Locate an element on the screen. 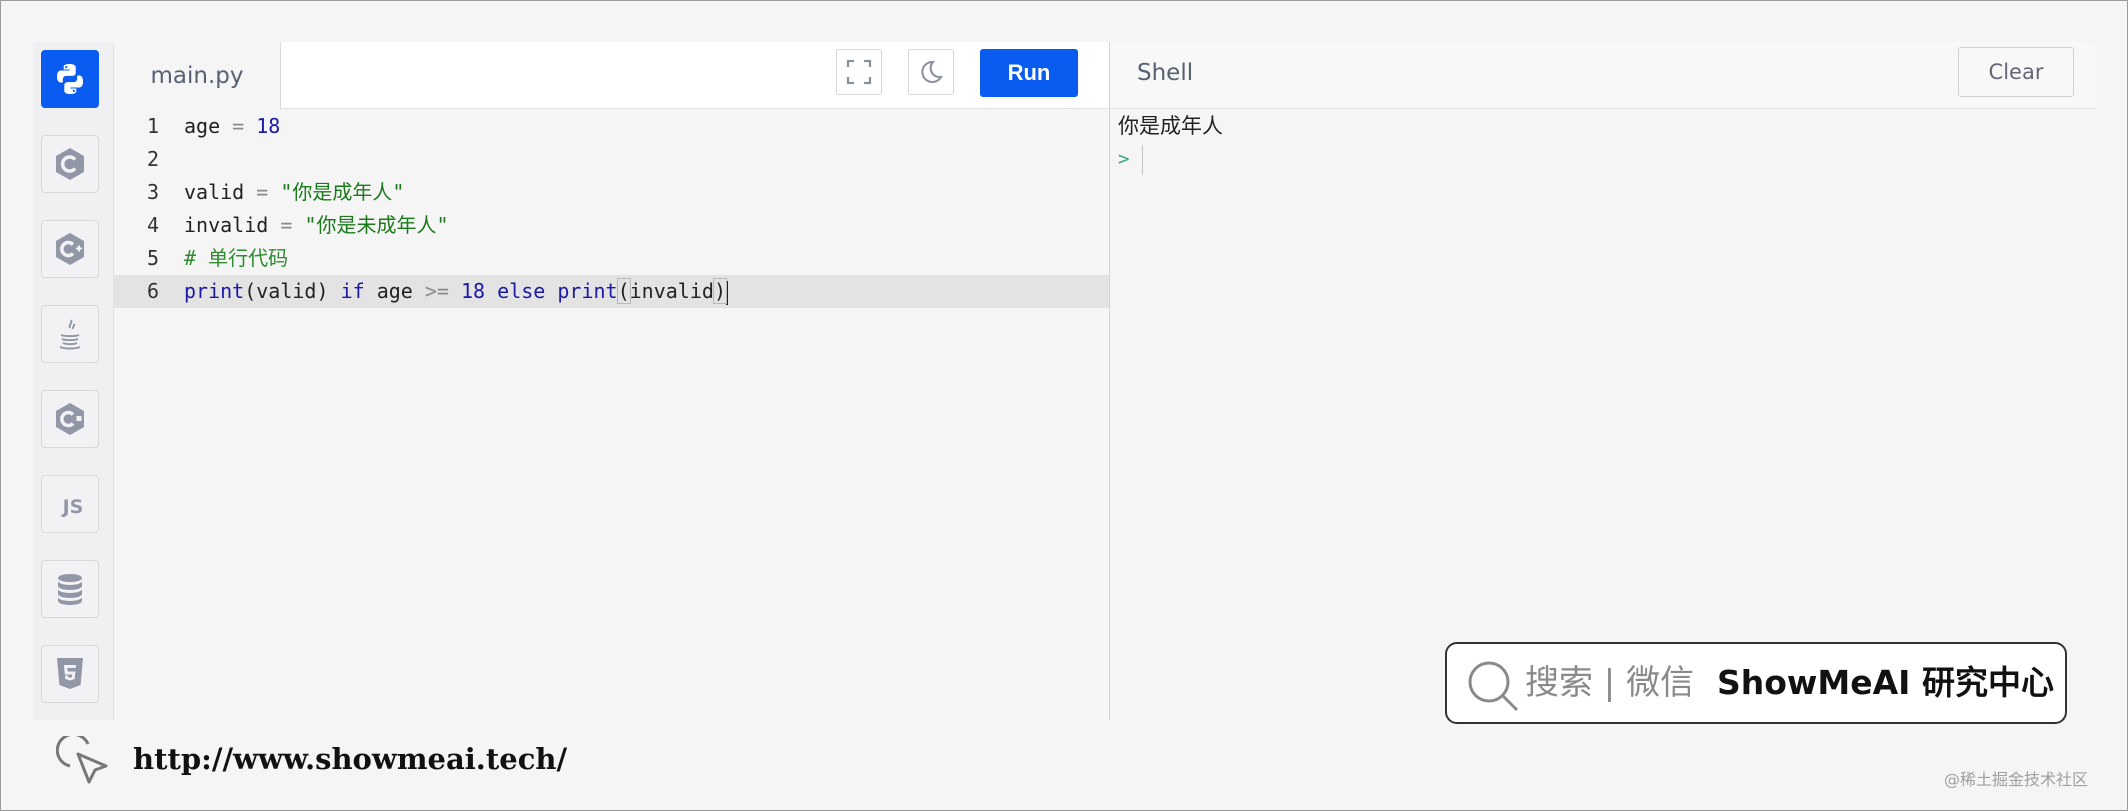 The height and width of the screenshot is (811, 2128). code-line: 5 # 单行代码 is located at coordinates (611, 258).